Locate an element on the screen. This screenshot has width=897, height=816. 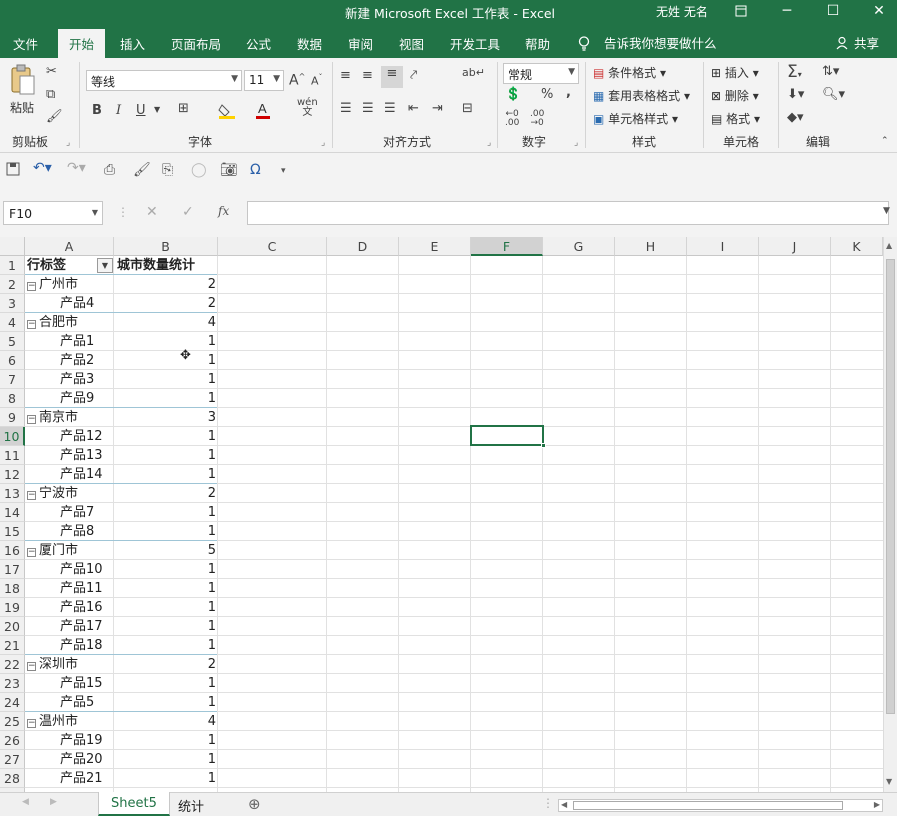
find-select-icon: 🔍︎▾ is located at coordinates (833, 94).